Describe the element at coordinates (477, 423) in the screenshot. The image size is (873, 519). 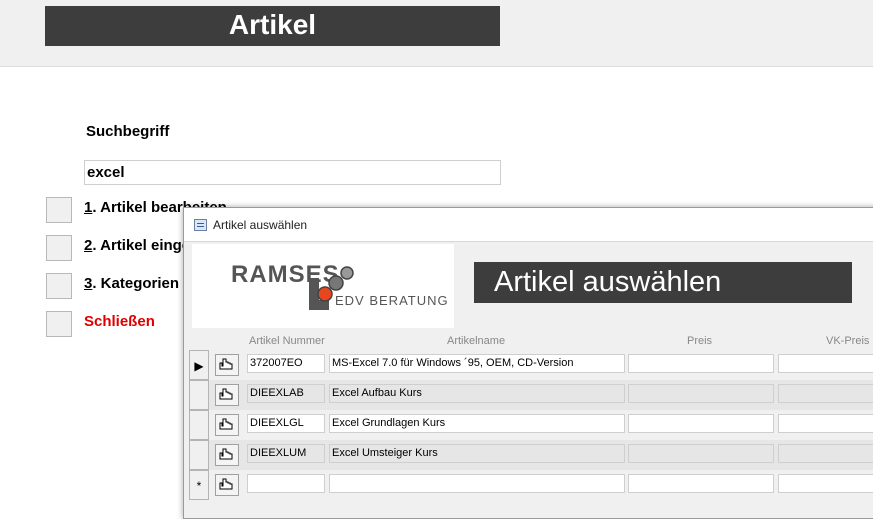
I see `cell-artikelname: Excel Grundlagen Kurs` at that location.